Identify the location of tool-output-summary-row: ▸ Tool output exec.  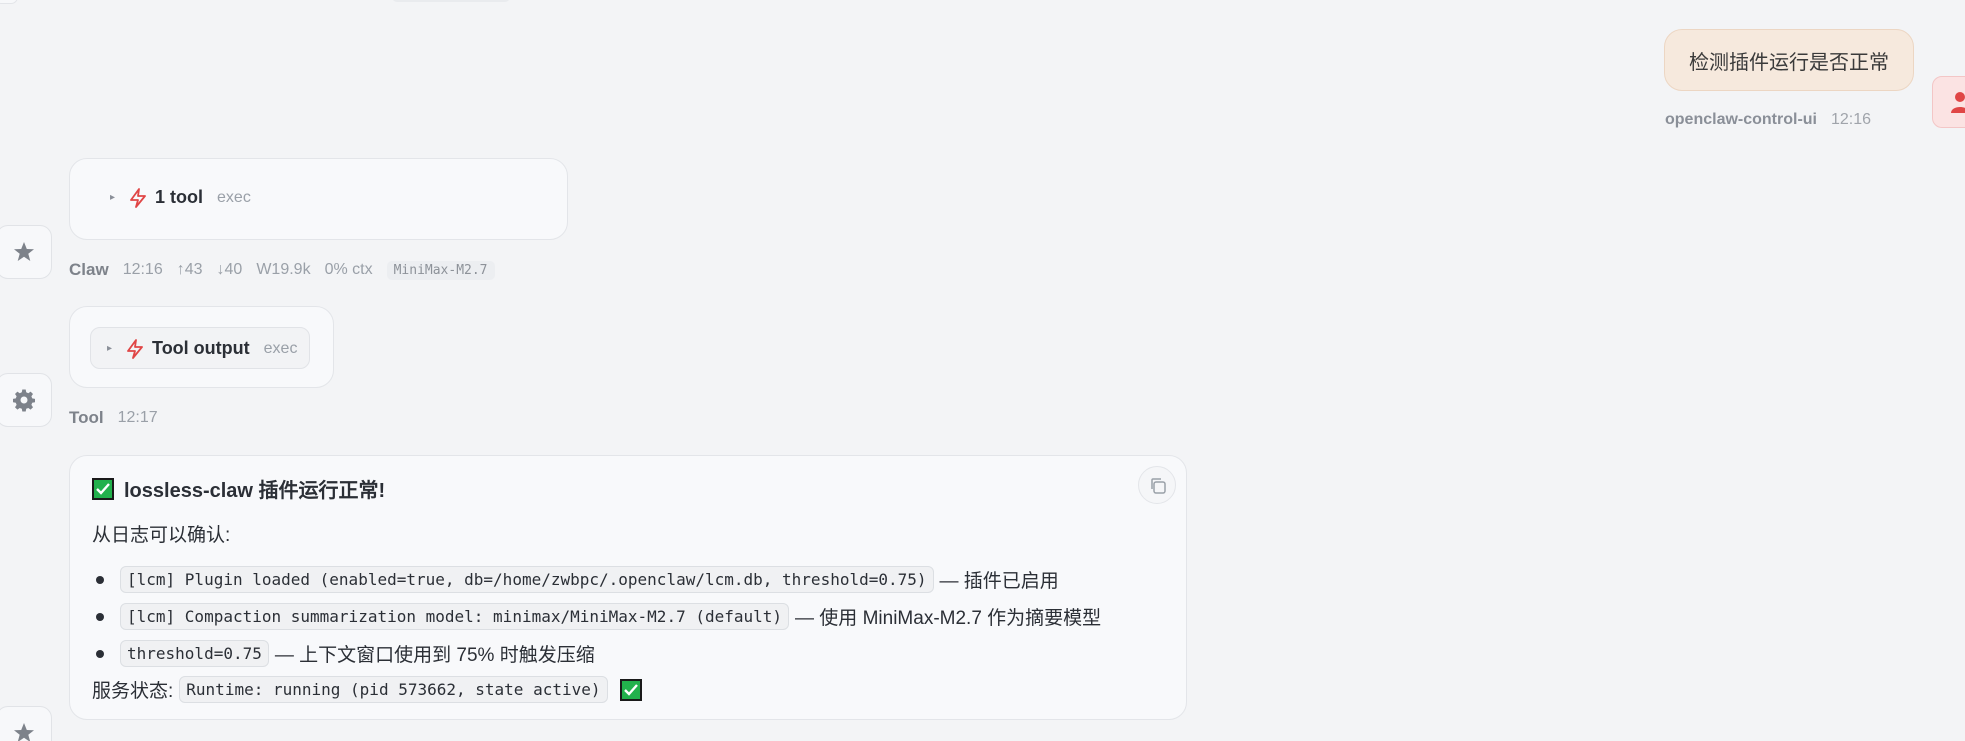
(202, 348).